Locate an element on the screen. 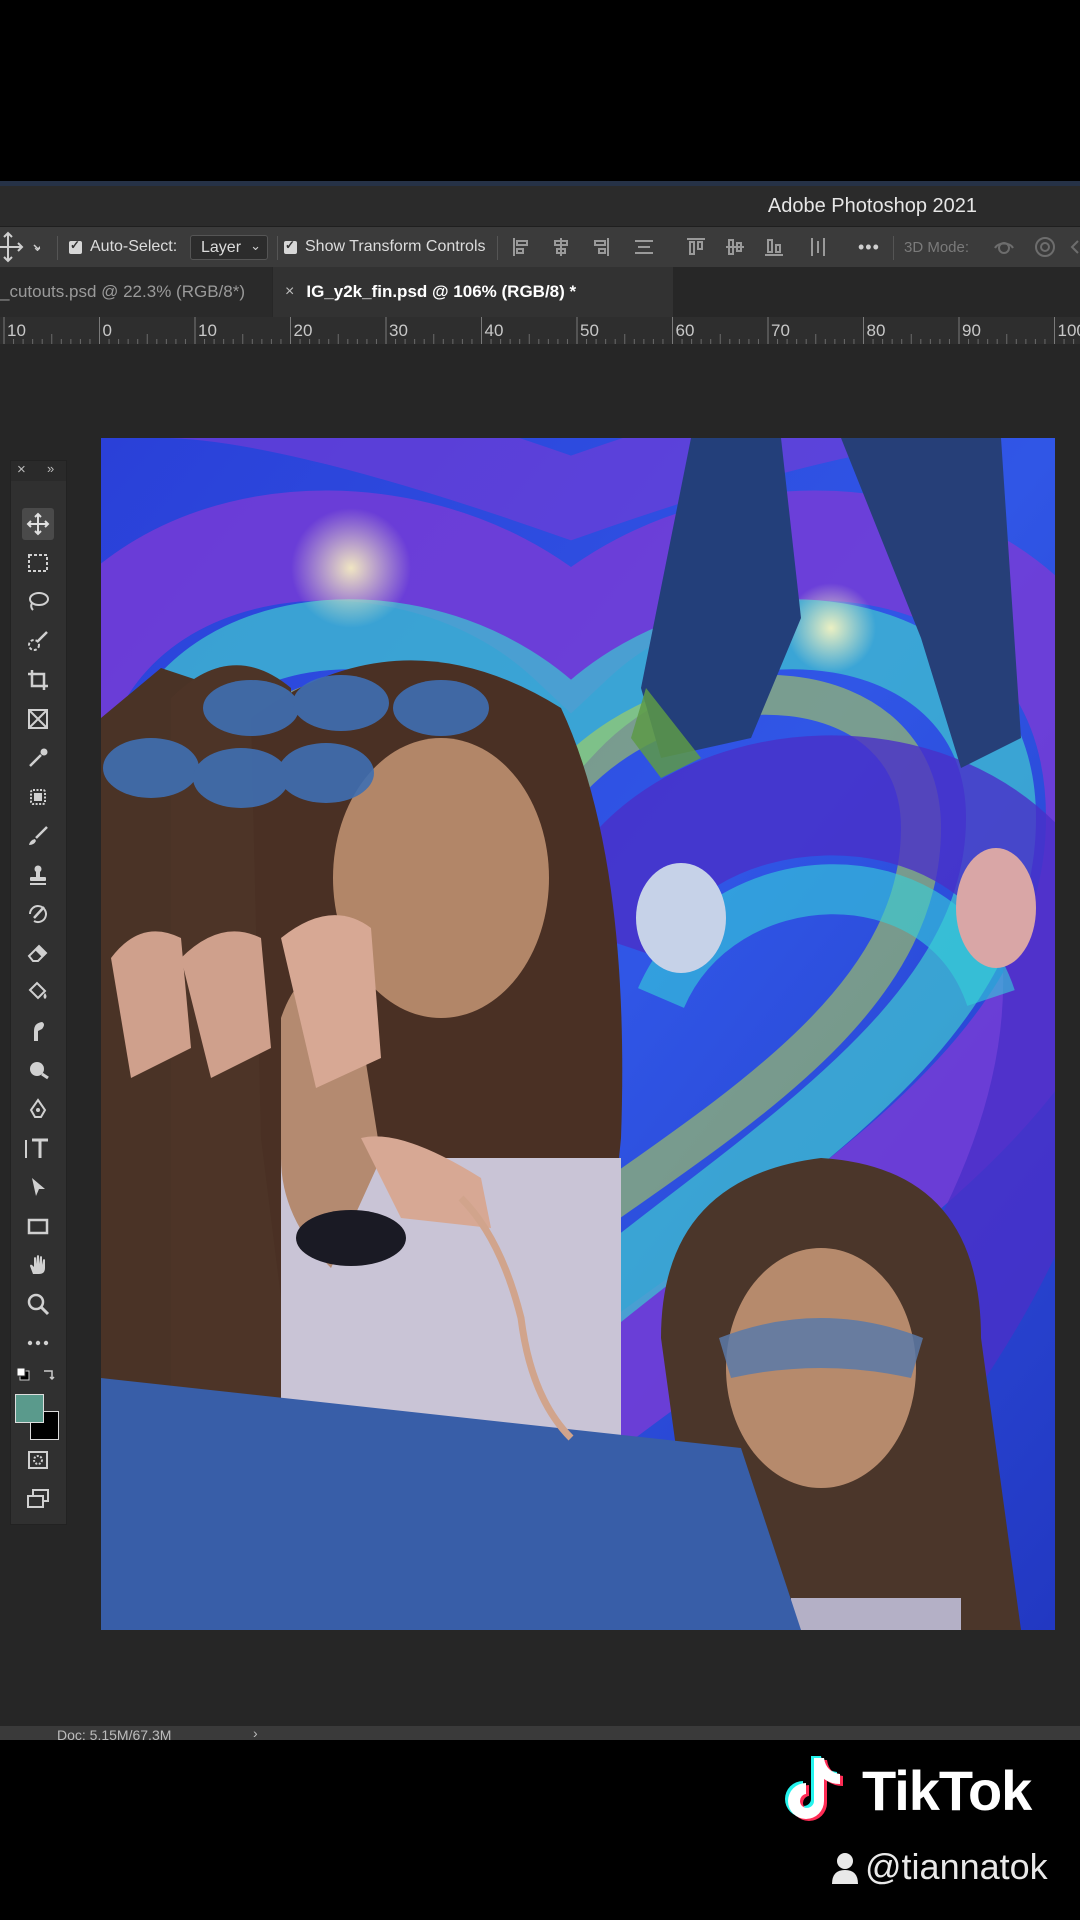 This screenshot has width=1080, height=1920. align-vertical-center-icon is located at coordinates (735, 247).